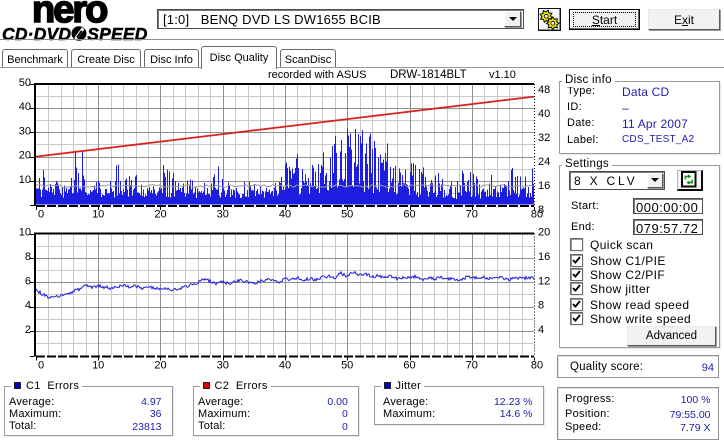  I want to click on svg-text: 24, so click(544, 162).